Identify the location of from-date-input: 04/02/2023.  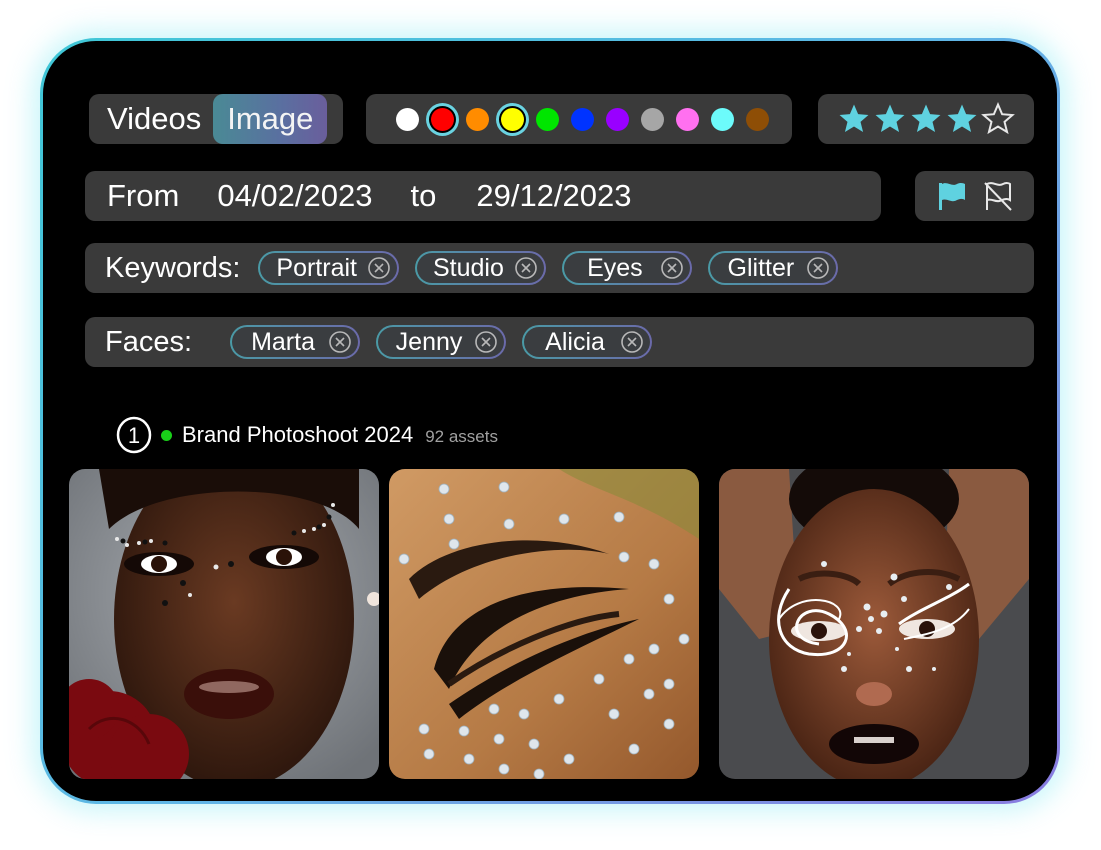
(294, 196).